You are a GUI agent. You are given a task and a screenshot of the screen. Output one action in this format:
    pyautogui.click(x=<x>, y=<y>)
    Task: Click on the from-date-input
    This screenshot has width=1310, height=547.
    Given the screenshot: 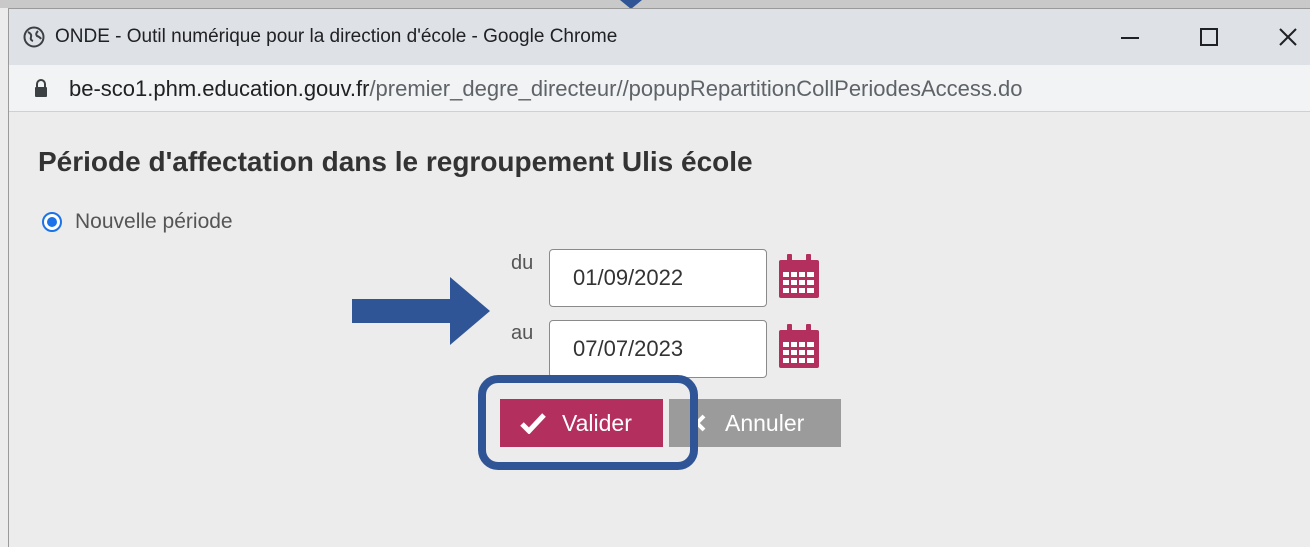 What is the action you would take?
    pyautogui.click(x=658, y=278)
    